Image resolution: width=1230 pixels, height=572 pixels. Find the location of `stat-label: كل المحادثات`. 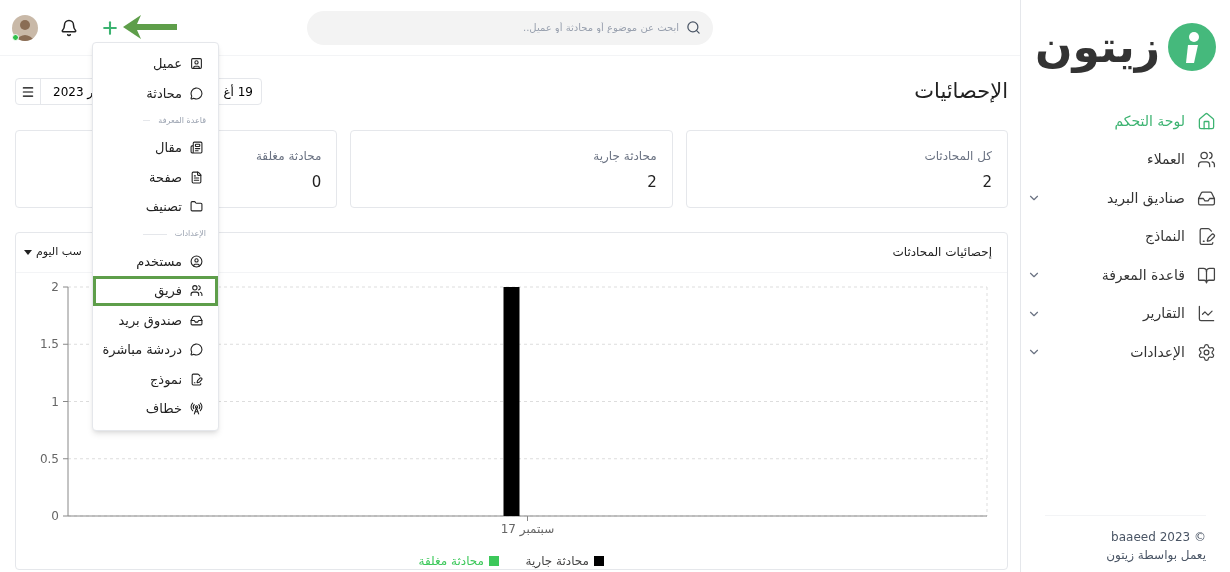

stat-label: كل المحادثات is located at coordinates (958, 156).